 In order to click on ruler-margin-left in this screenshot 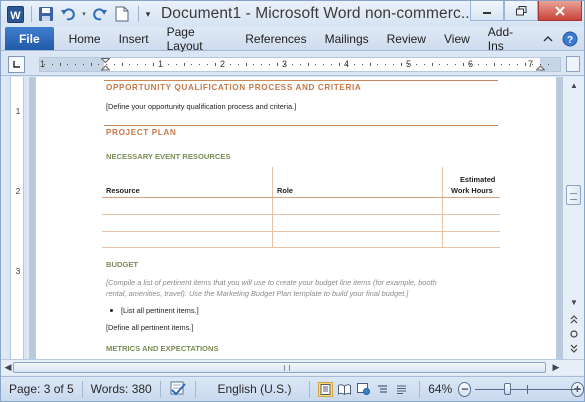, I will do `click(72, 64)`.